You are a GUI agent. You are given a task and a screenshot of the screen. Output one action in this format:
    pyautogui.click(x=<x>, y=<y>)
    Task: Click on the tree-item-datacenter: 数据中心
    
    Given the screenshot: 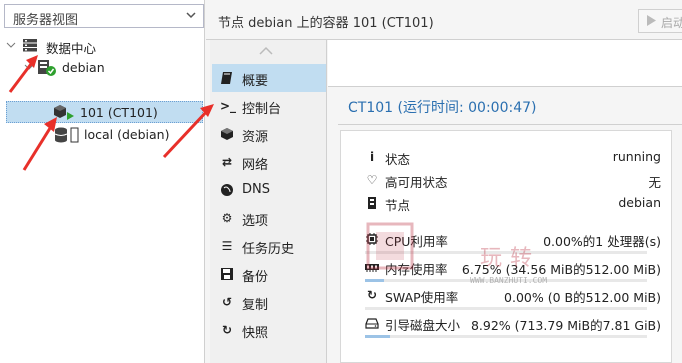 What is the action you would take?
    pyautogui.click(x=104, y=46)
    